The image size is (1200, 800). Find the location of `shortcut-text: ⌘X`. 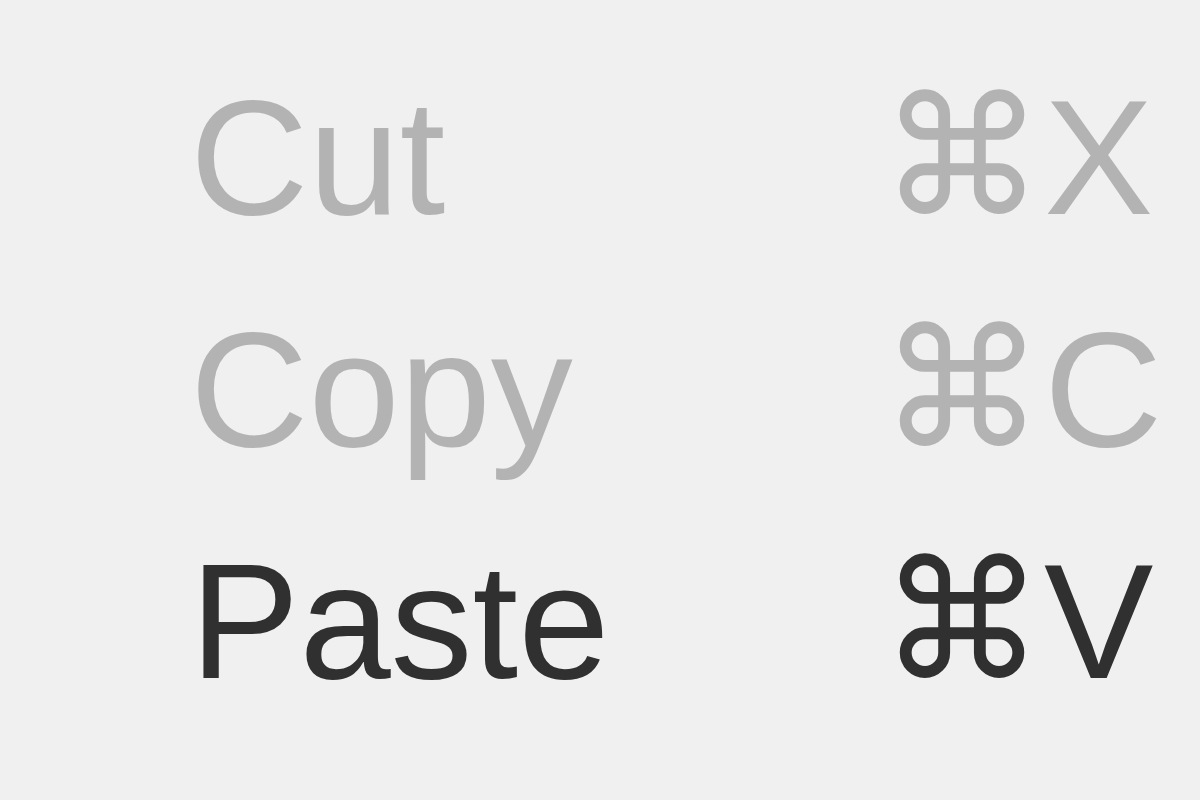

shortcut-text: ⌘X is located at coordinates (1017, 158).